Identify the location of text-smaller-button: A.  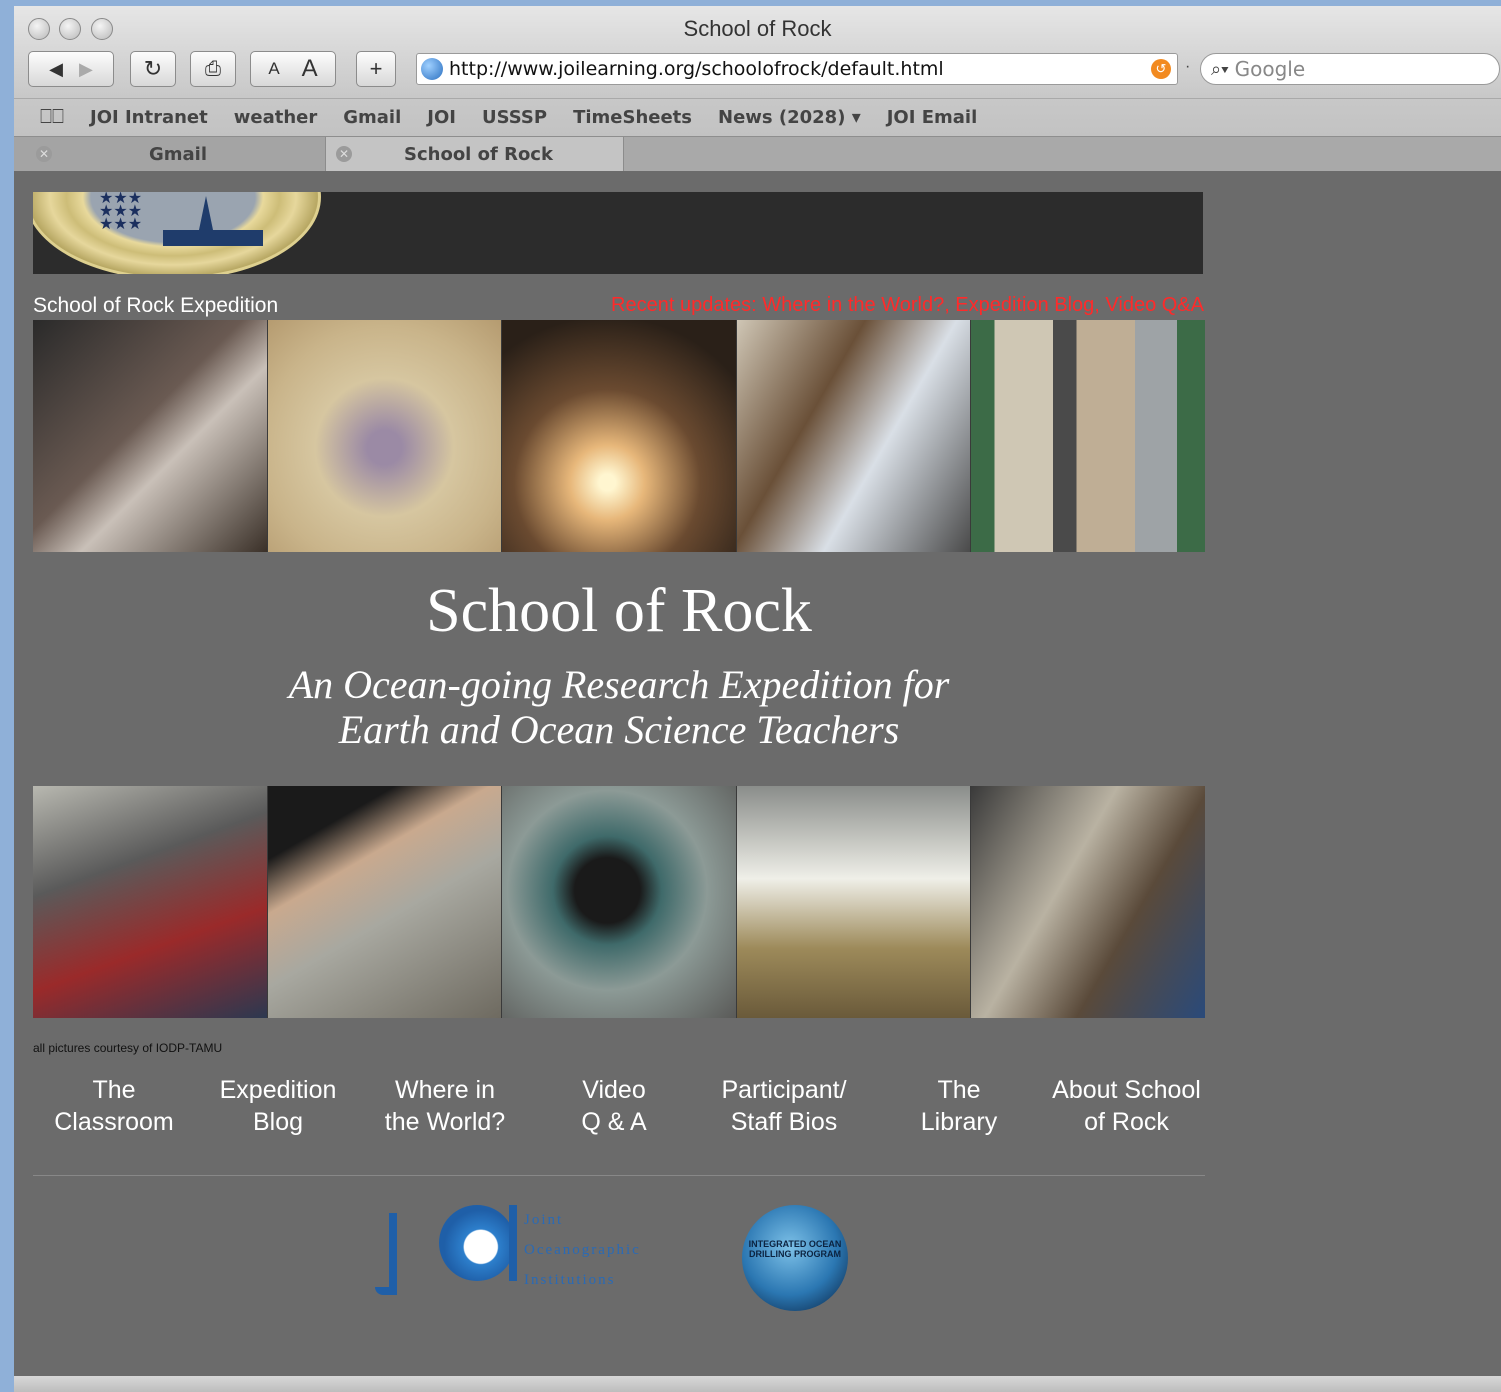
(273, 69).